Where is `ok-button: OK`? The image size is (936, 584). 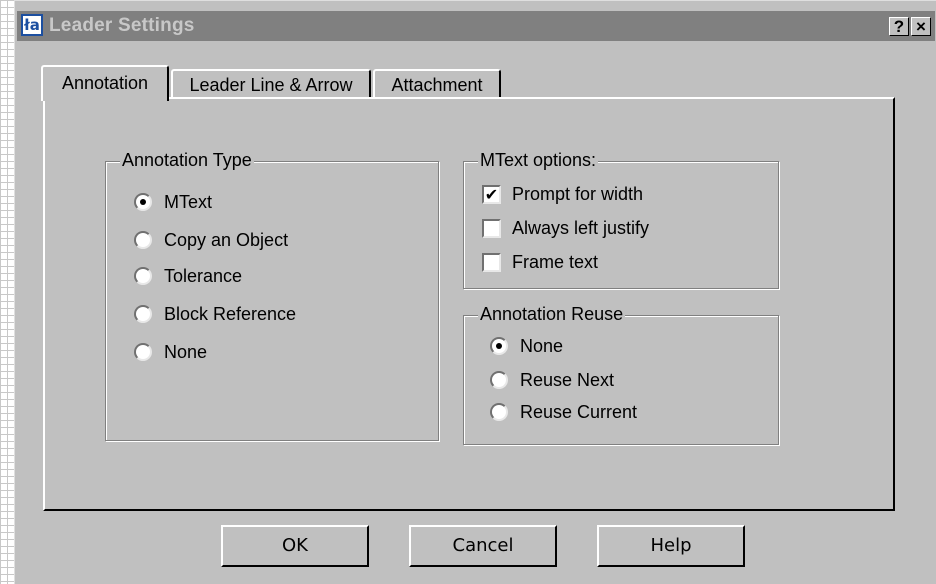 ok-button: OK is located at coordinates (295, 546).